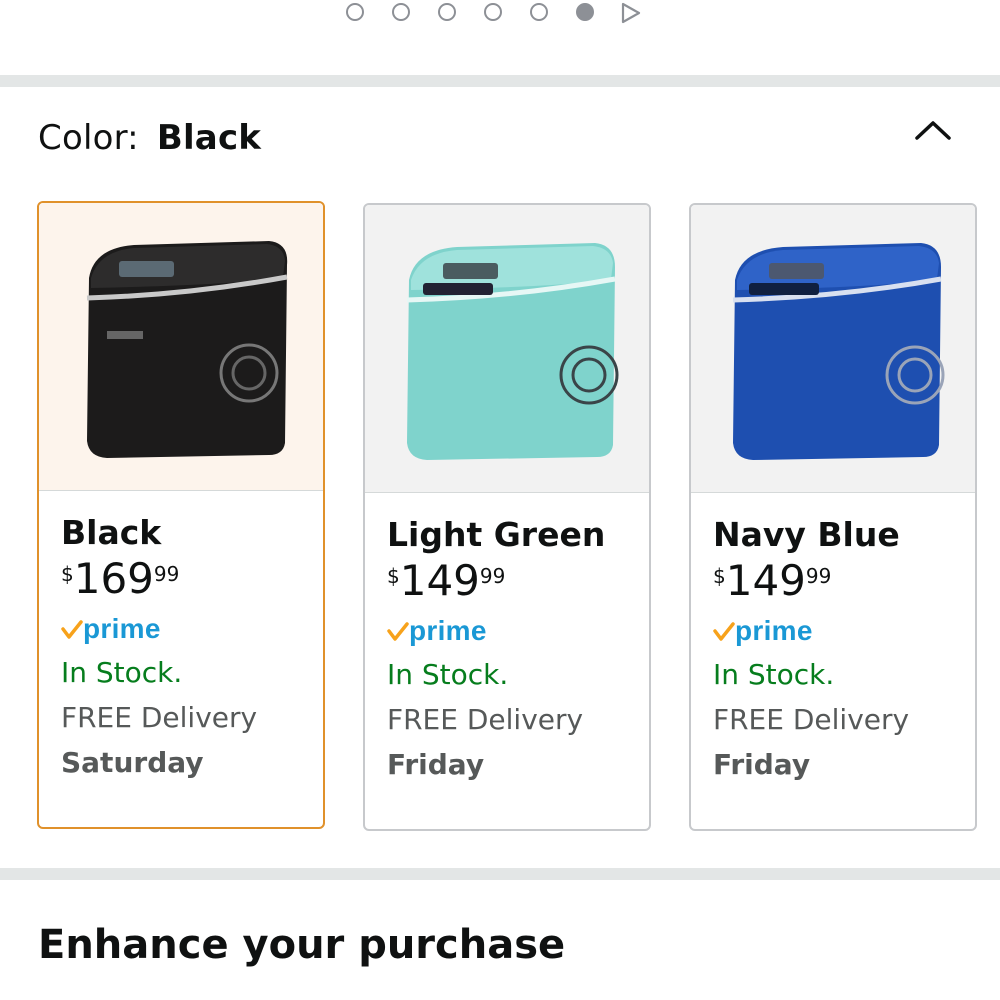 Image resolution: width=1000 pixels, height=1000 pixels. What do you see at coordinates (149, 138) in the screenshot?
I see `color-selector-header: Color: Black` at bounding box center [149, 138].